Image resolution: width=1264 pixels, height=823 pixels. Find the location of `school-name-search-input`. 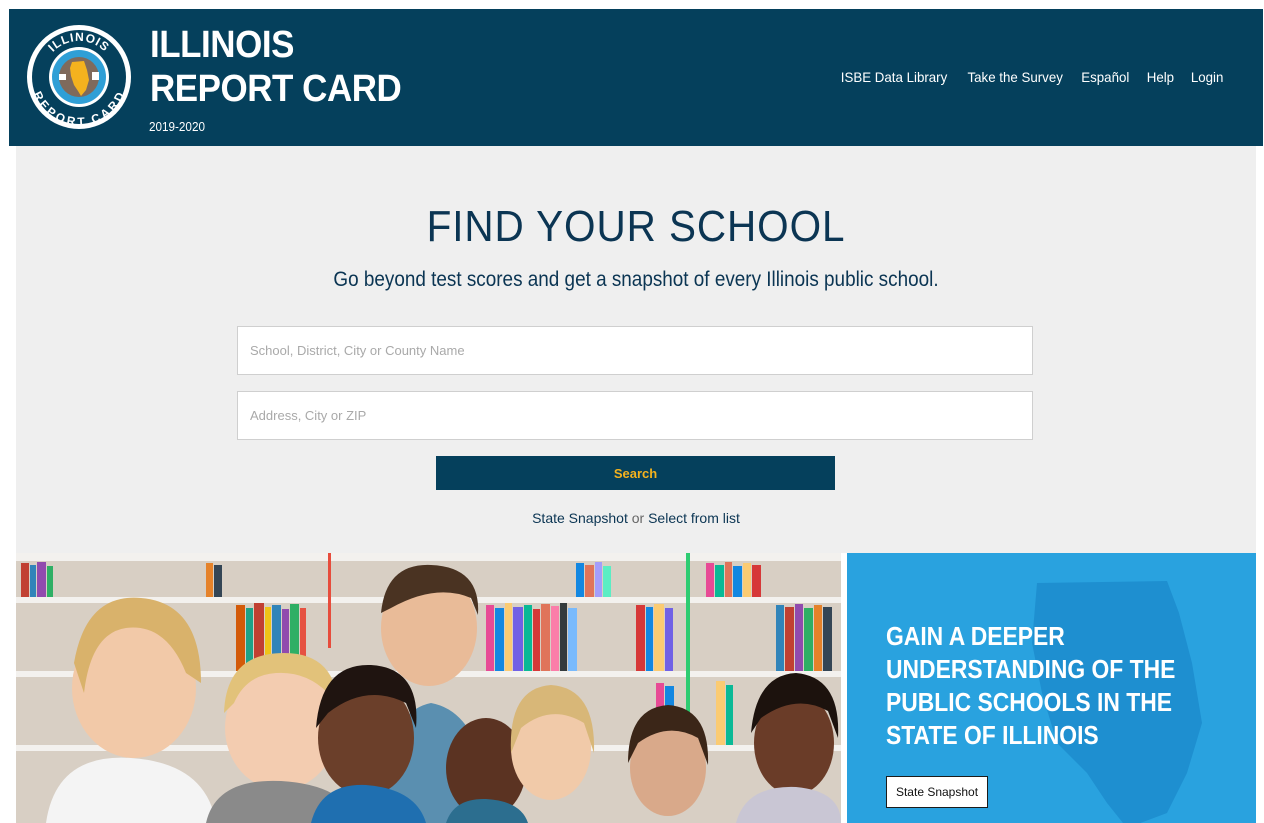

school-name-search-input is located at coordinates (635, 350).